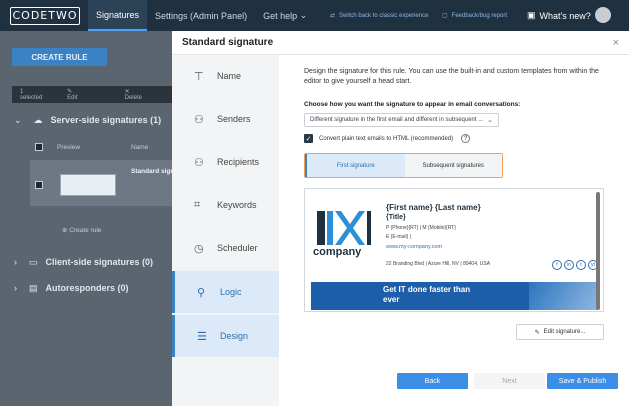 Image resolution: width=629 pixels, height=406 pixels. What do you see at coordinates (140, 147) in the screenshot?
I see `col-name: Name` at bounding box center [140, 147].